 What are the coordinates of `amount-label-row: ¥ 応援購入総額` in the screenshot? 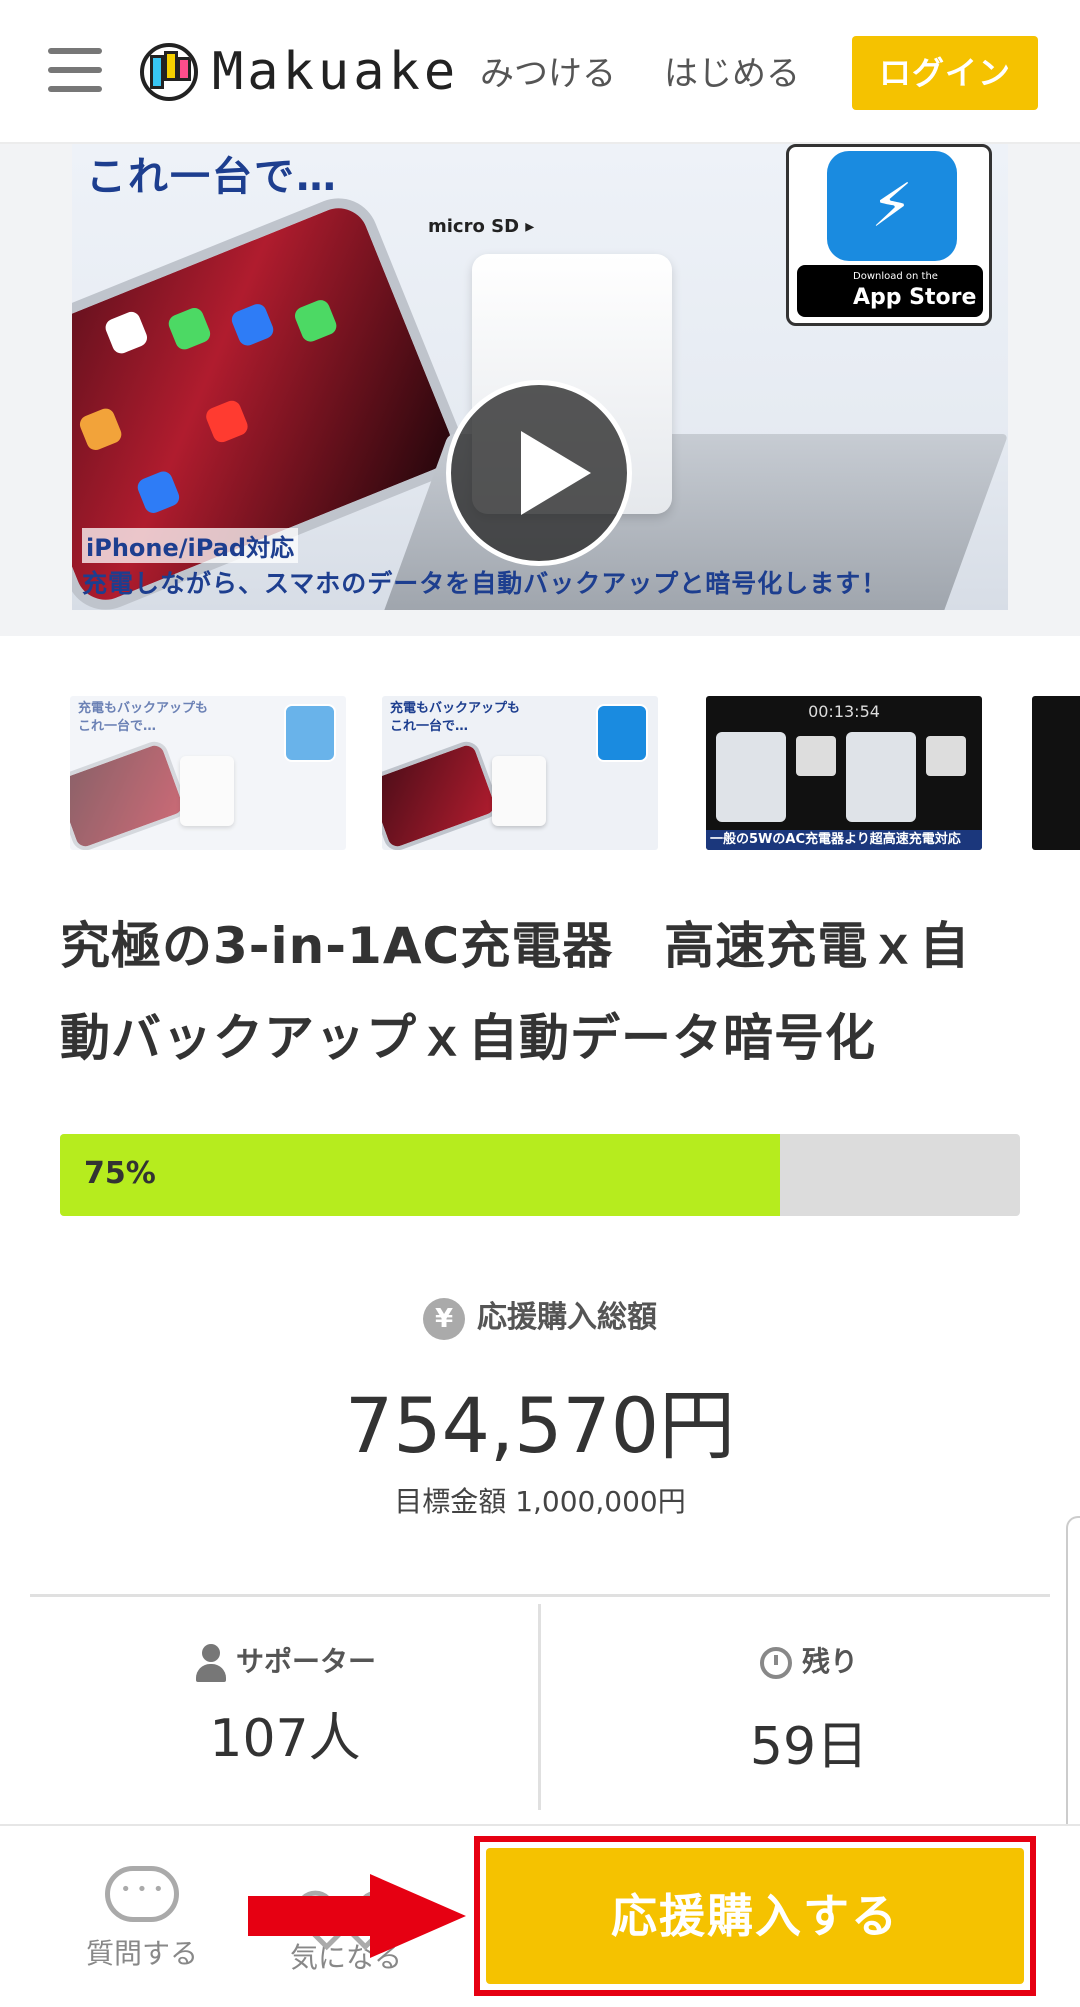 It's located at (540, 1316).